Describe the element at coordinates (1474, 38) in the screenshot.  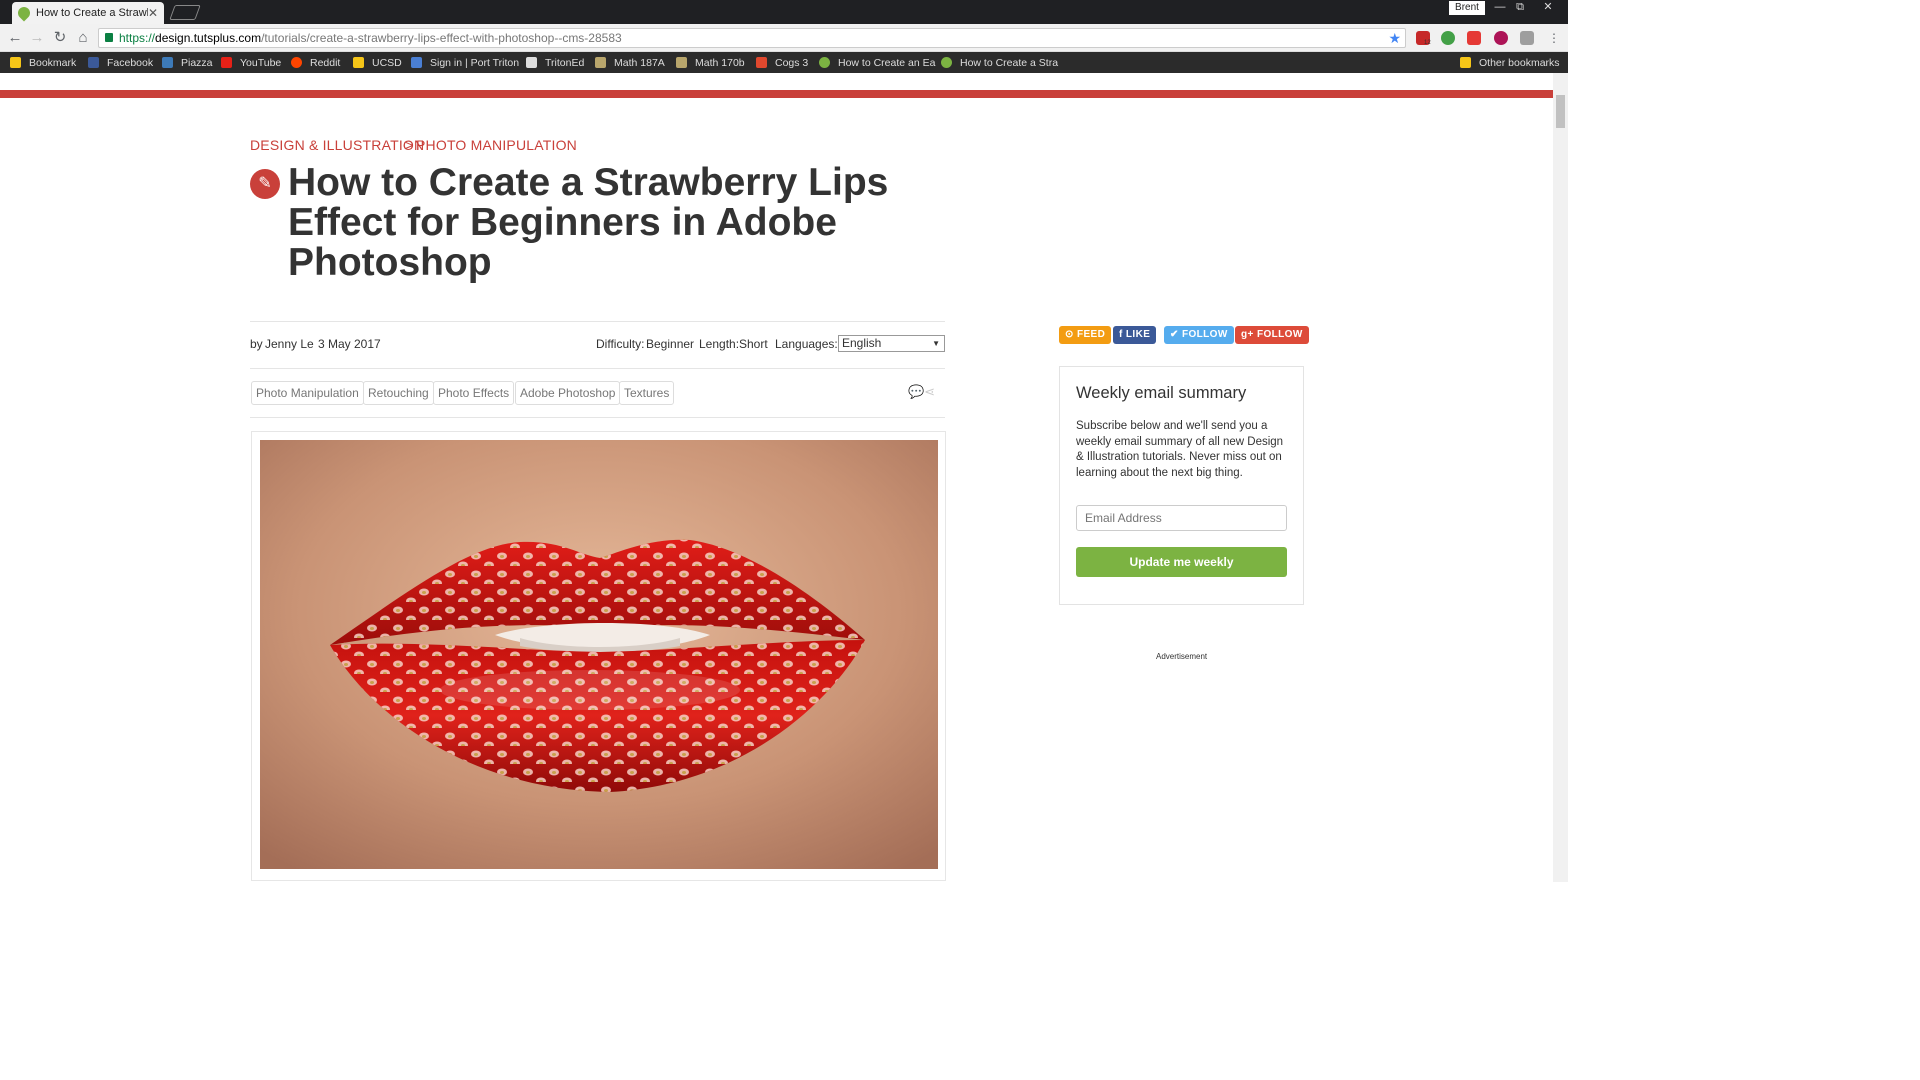
I see `lastpass-extension-icon` at that location.